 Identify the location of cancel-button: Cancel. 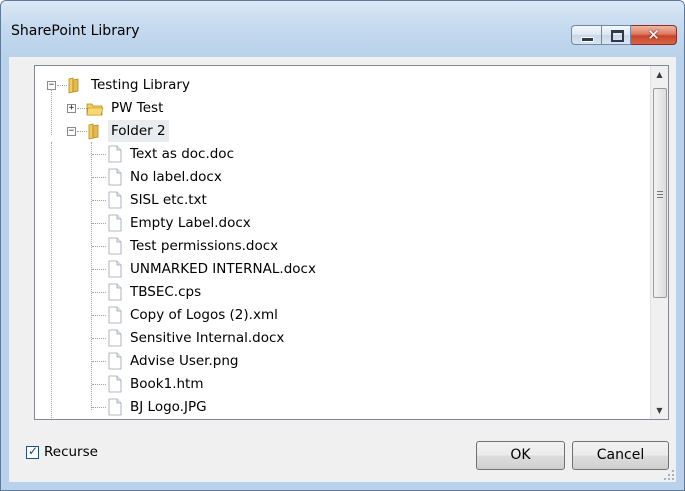
(620, 455).